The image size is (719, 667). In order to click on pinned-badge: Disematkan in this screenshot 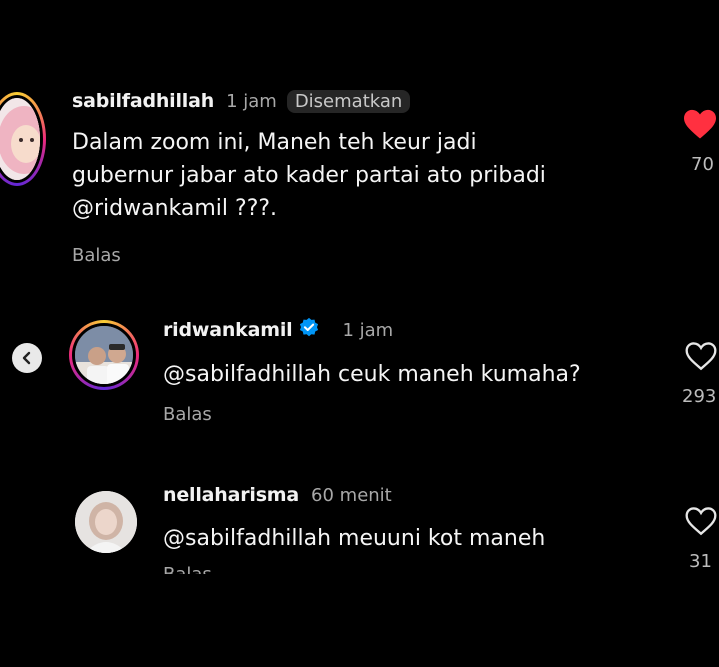, I will do `click(348, 101)`.